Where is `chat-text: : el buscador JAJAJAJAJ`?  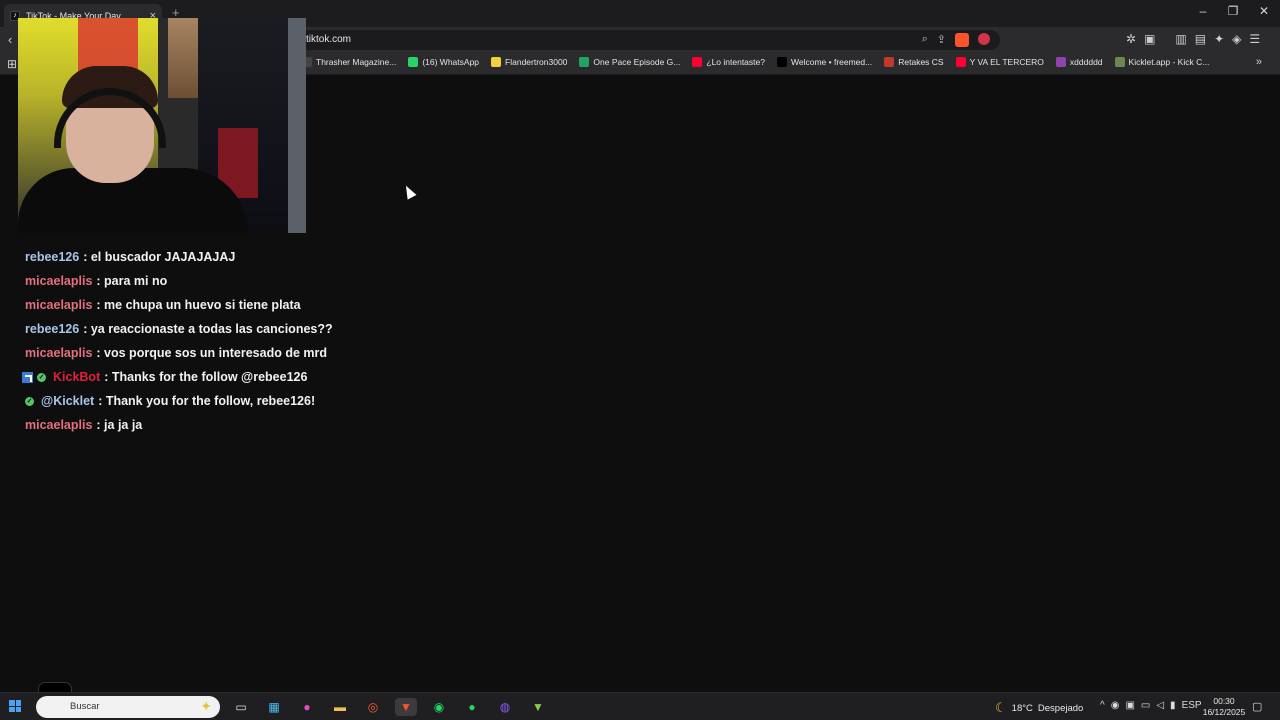 chat-text: : el buscador JAJAJAJAJ is located at coordinates (159, 256).